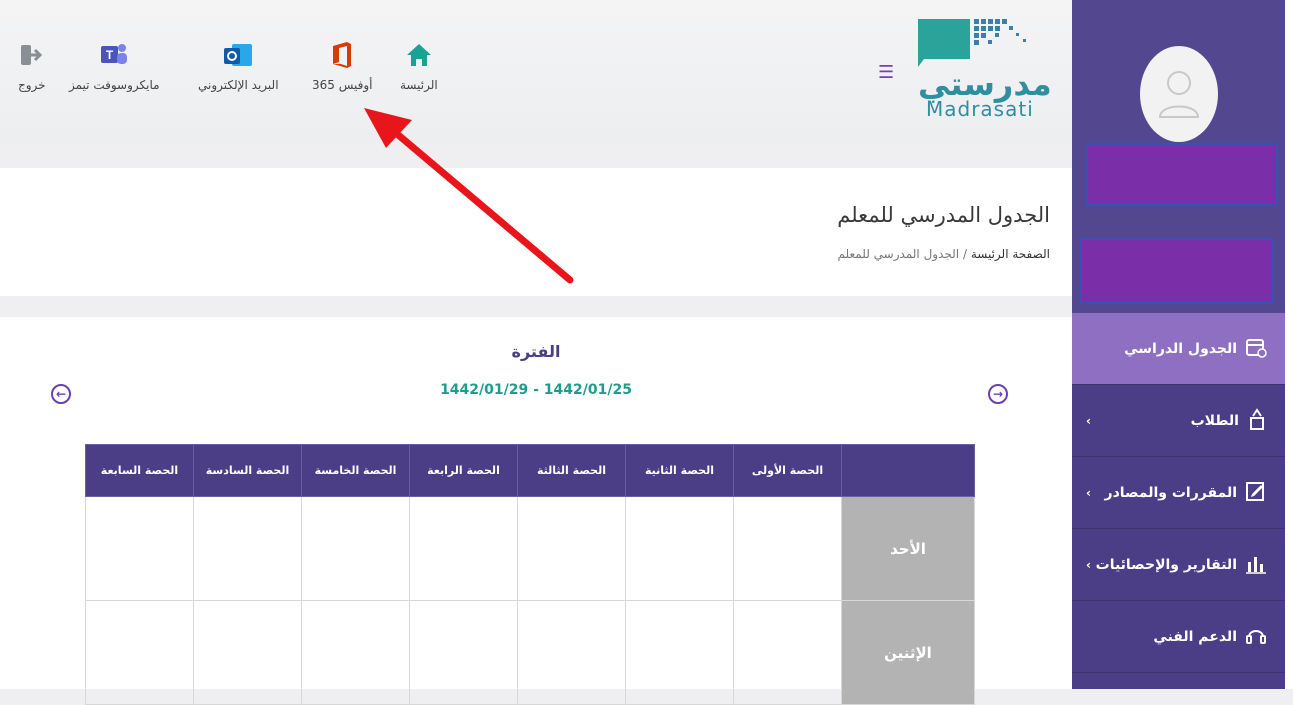 This screenshot has height=705, width=1293. What do you see at coordinates (1170, 492) in the screenshot?
I see `sidebar-item-label: المقررات والمصادر` at bounding box center [1170, 492].